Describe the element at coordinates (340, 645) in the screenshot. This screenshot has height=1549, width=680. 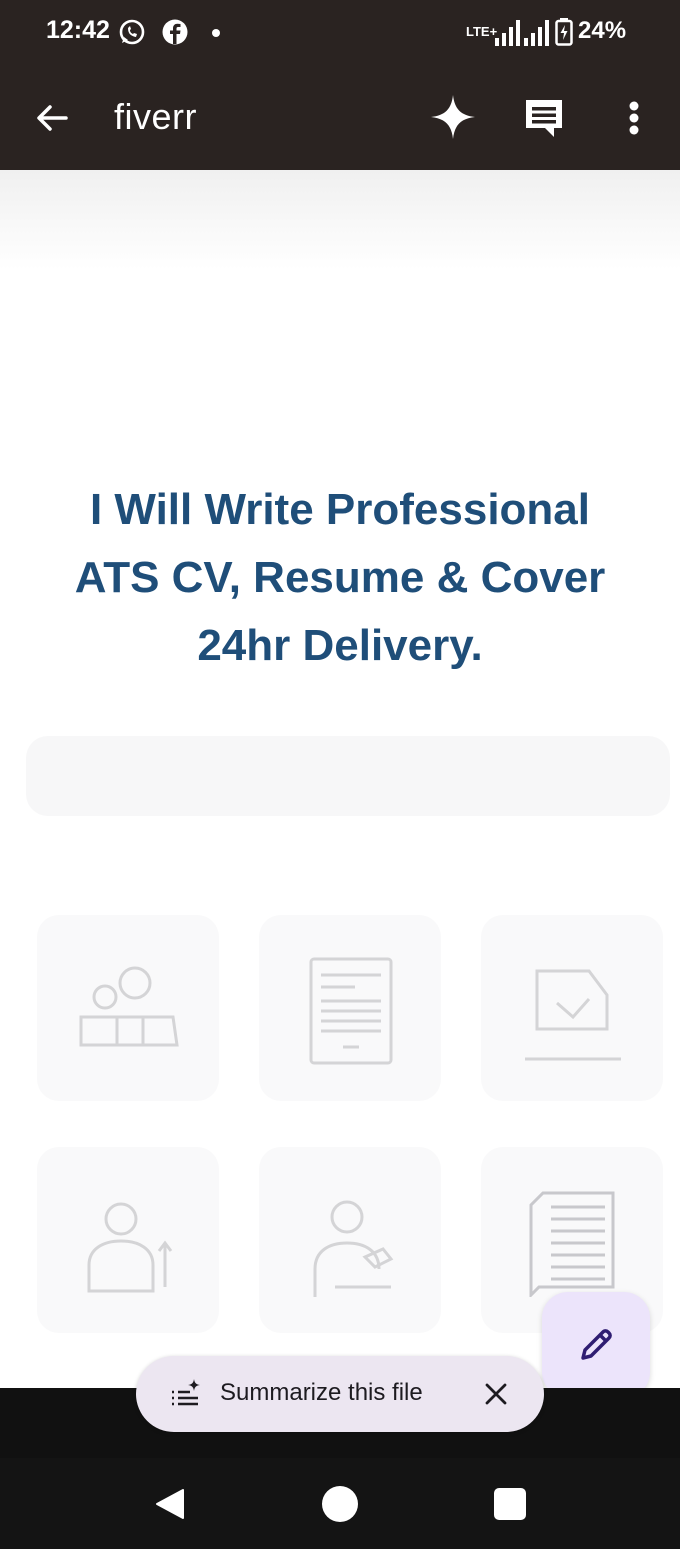
I see `headline-line-3: 24hr Delivery.` at that location.